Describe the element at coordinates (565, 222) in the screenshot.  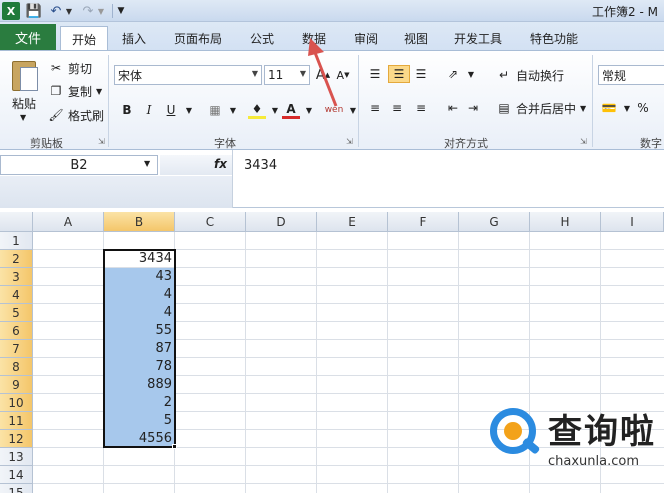
I see `column-header-h: H` at that location.